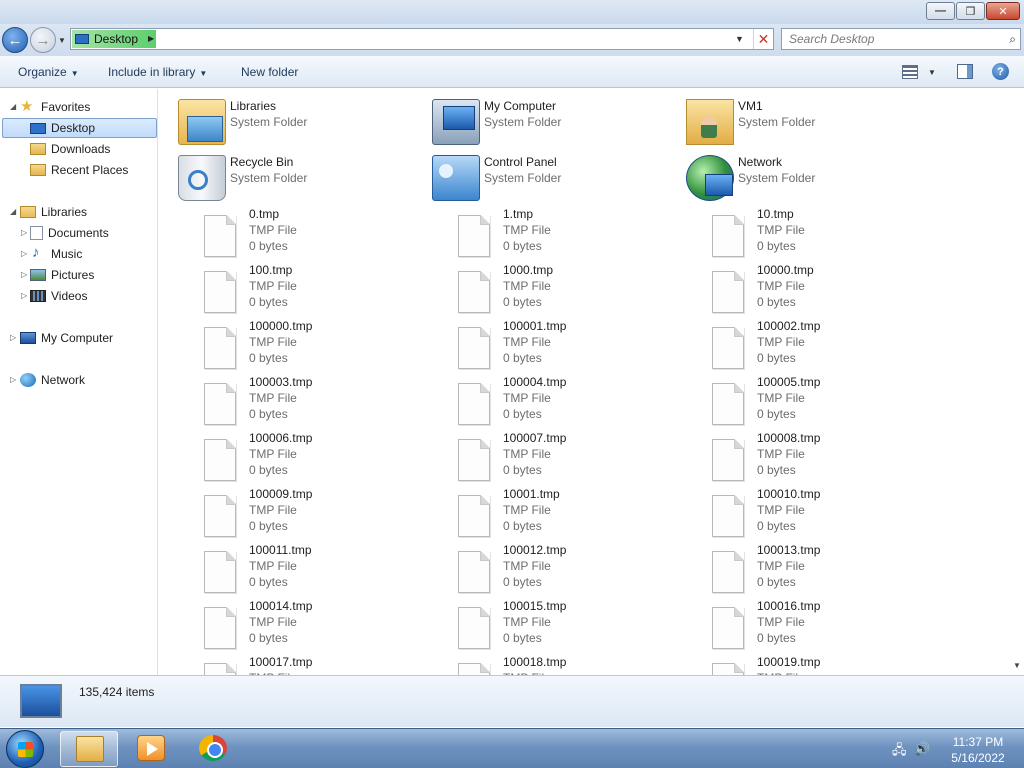  I want to click on control-panel-icon, so click(456, 178).